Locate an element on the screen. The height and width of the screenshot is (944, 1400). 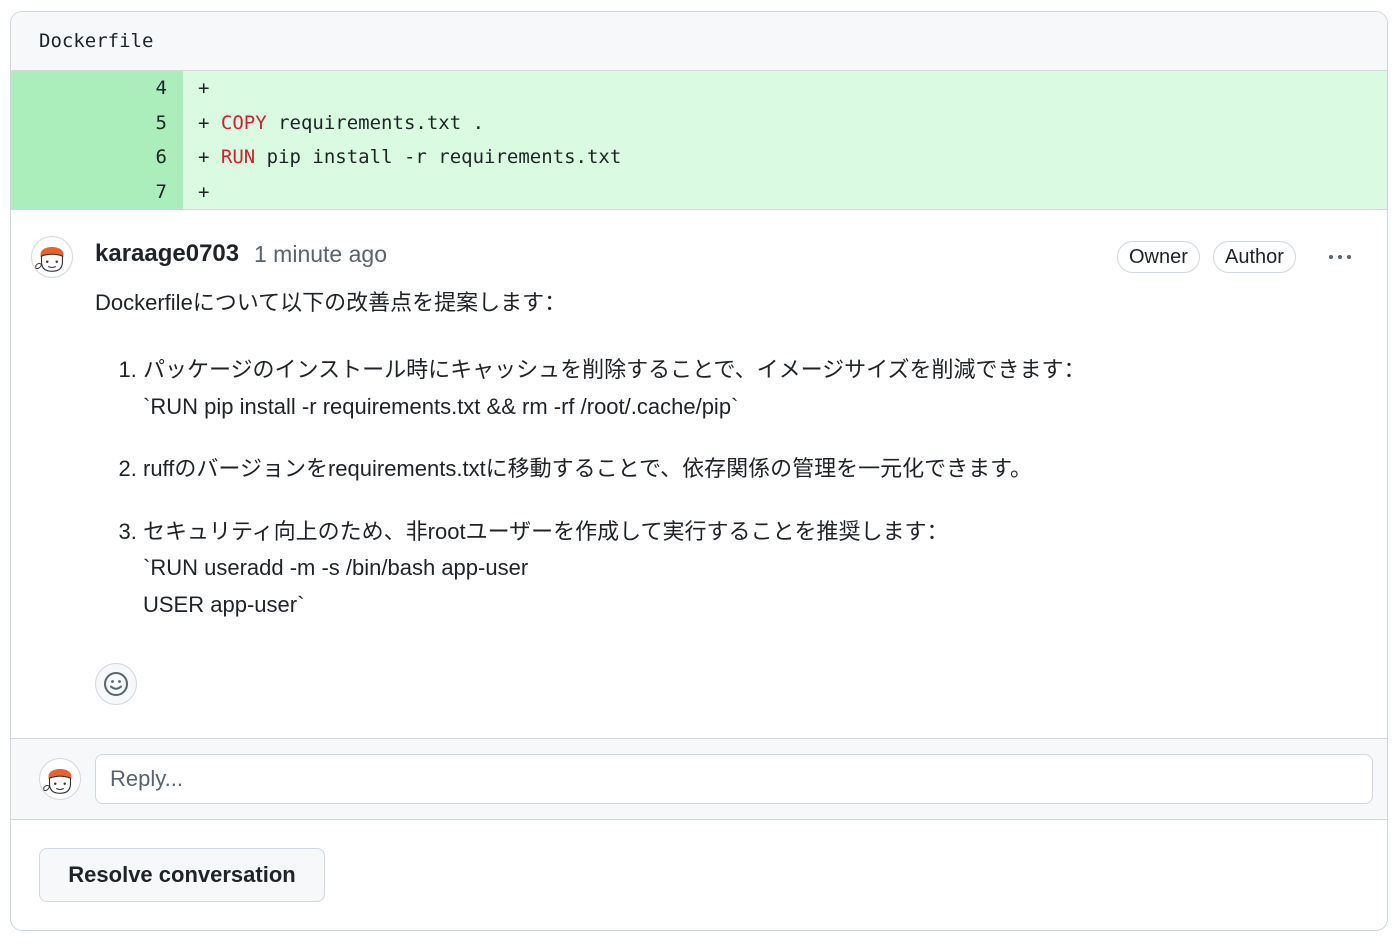
diff-line: 7 + is located at coordinates (699, 191).